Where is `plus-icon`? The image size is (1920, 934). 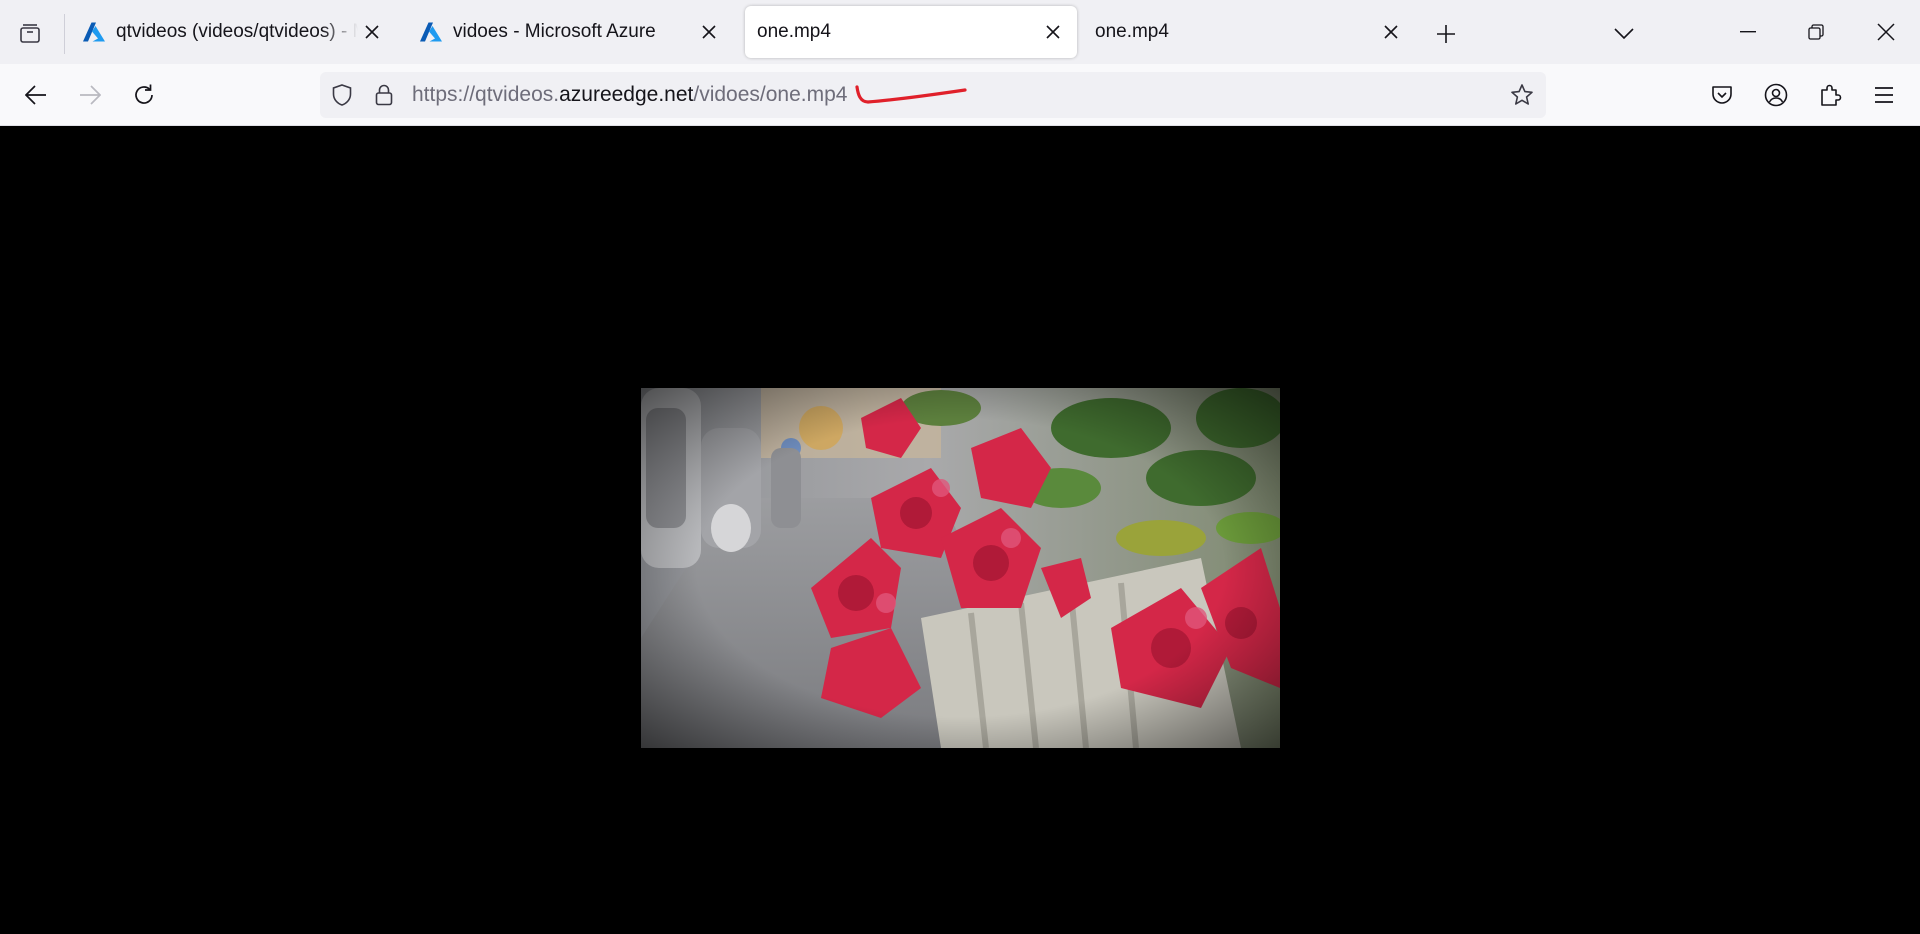 plus-icon is located at coordinates (1446, 34).